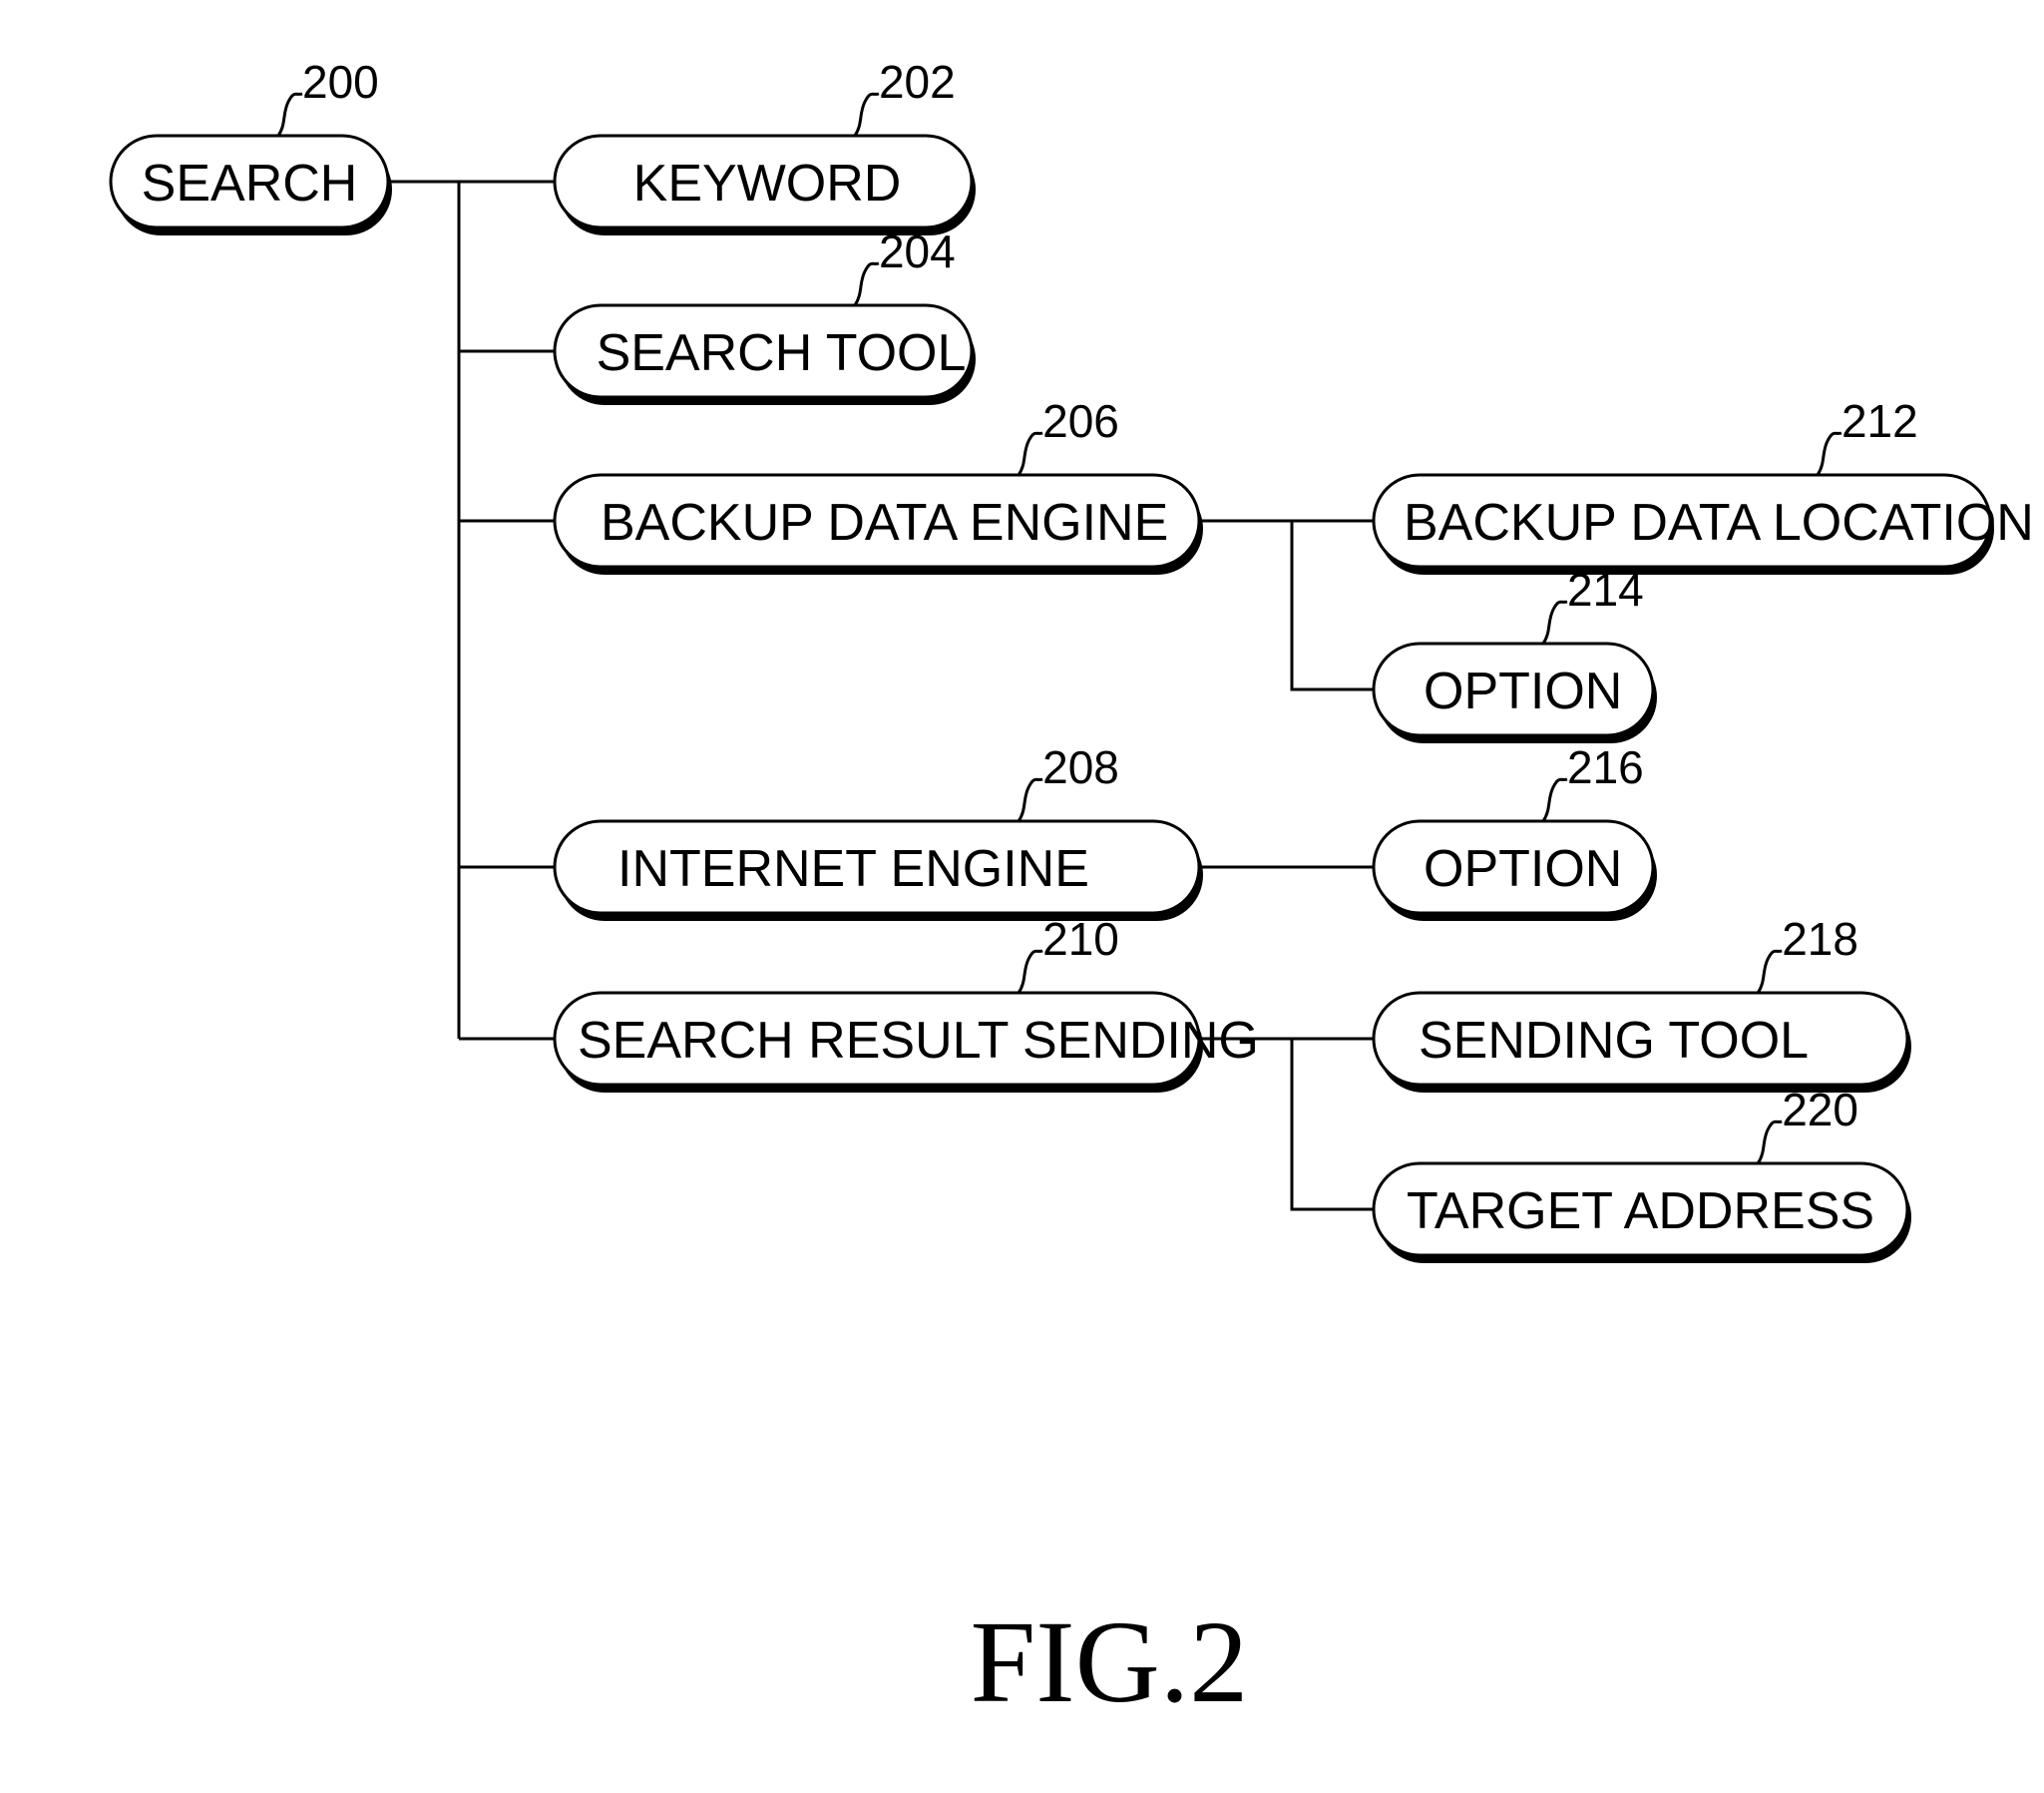 The width and height of the screenshot is (2044, 1793). Describe the element at coordinates (767, 184) in the screenshot. I see `node-label-keyword: KEYWORD` at that location.